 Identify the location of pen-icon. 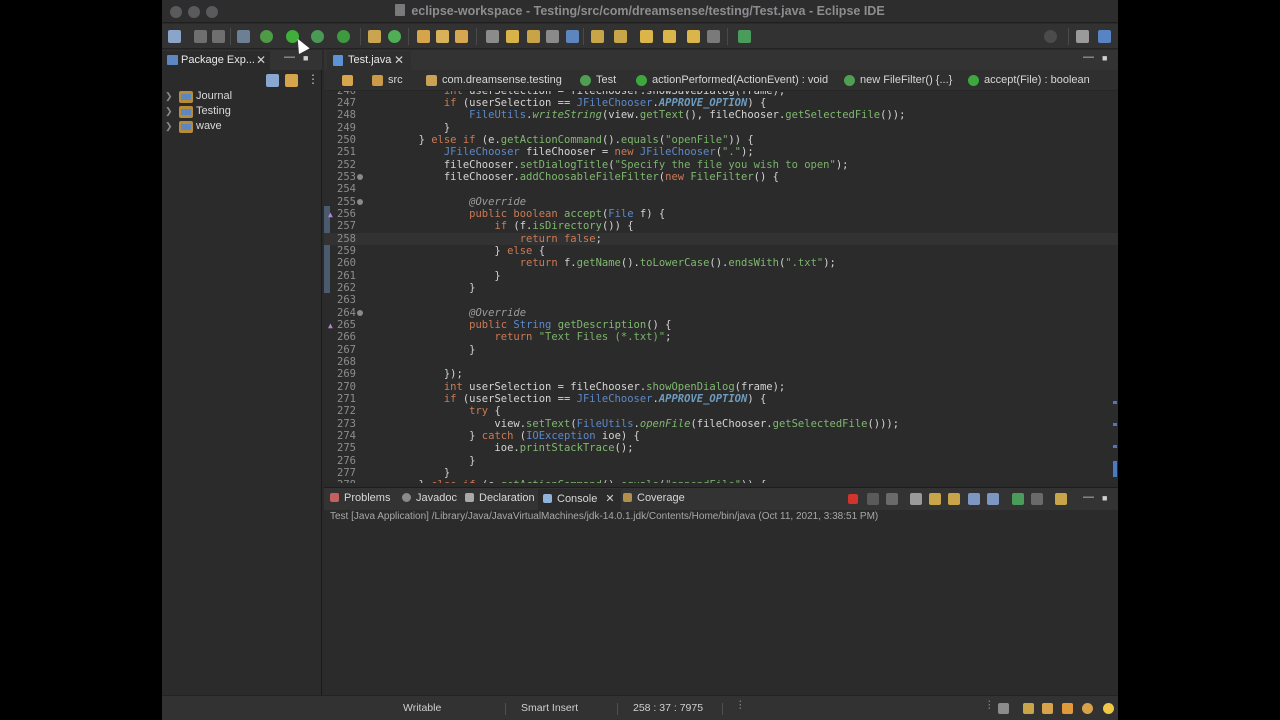
(461, 36).